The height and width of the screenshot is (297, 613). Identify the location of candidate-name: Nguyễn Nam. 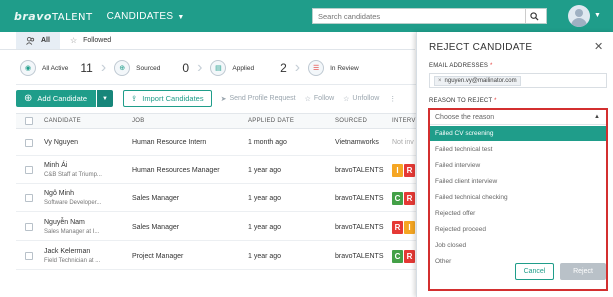
(64, 222).